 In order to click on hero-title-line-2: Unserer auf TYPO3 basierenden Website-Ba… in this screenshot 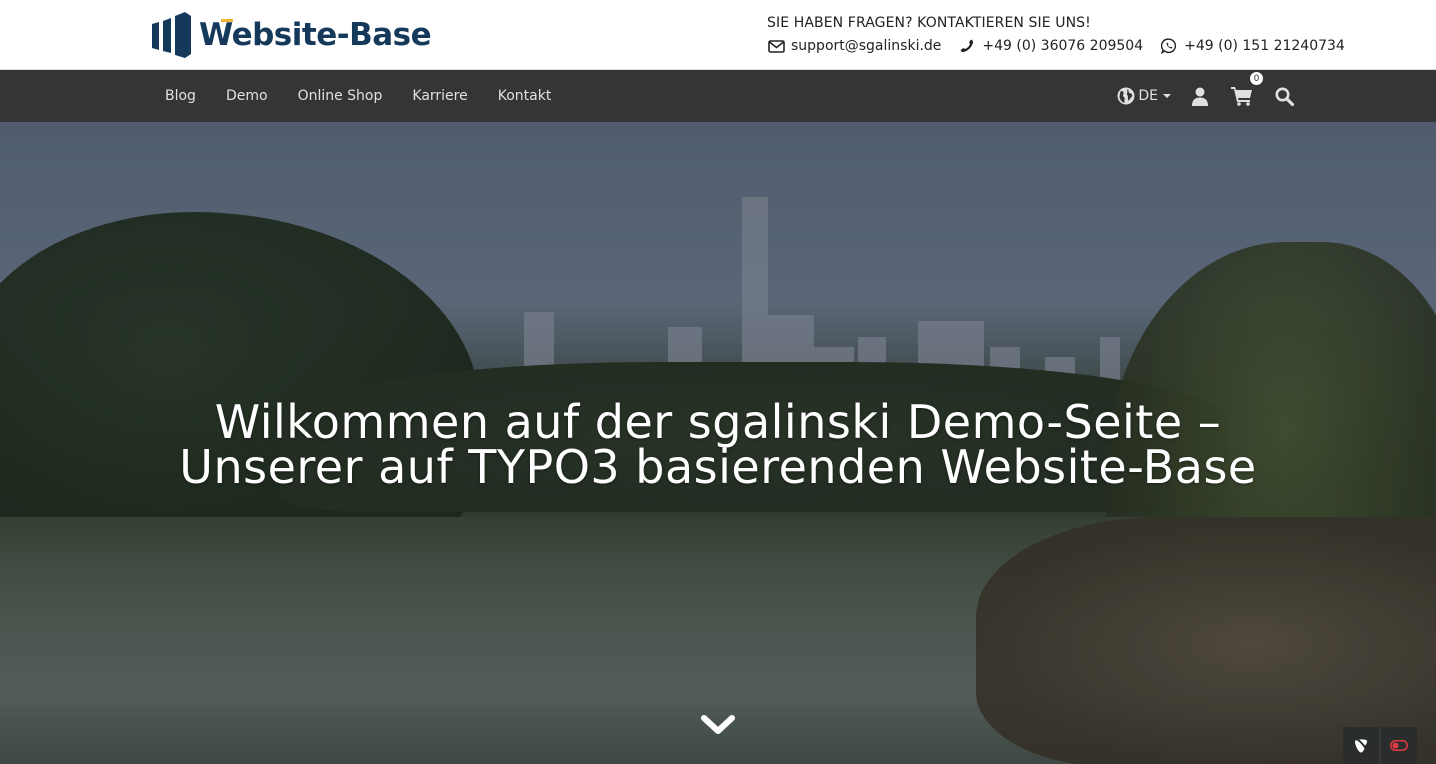, I will do `click(718, 467)`.